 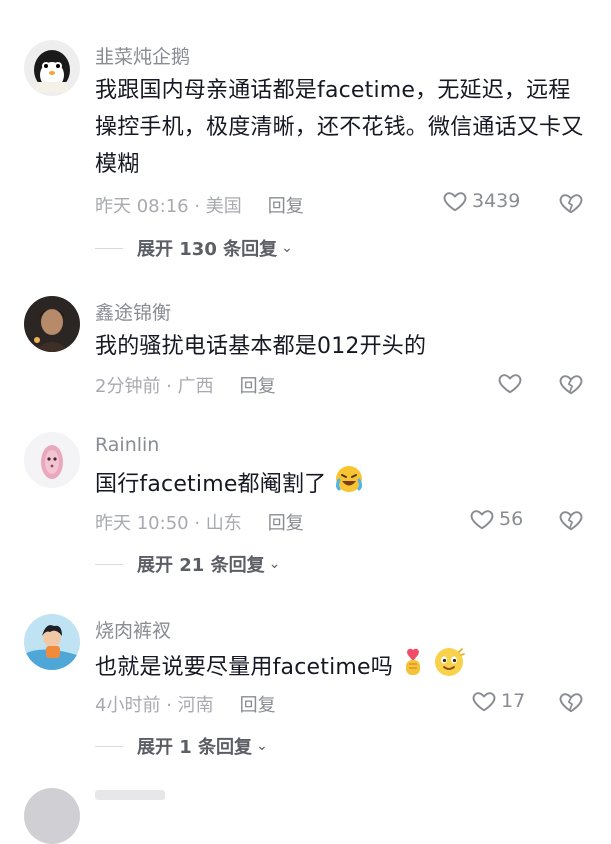 I want to click on comment-text-content: 国行facetime都阉割了, so click(x=211, y=484).